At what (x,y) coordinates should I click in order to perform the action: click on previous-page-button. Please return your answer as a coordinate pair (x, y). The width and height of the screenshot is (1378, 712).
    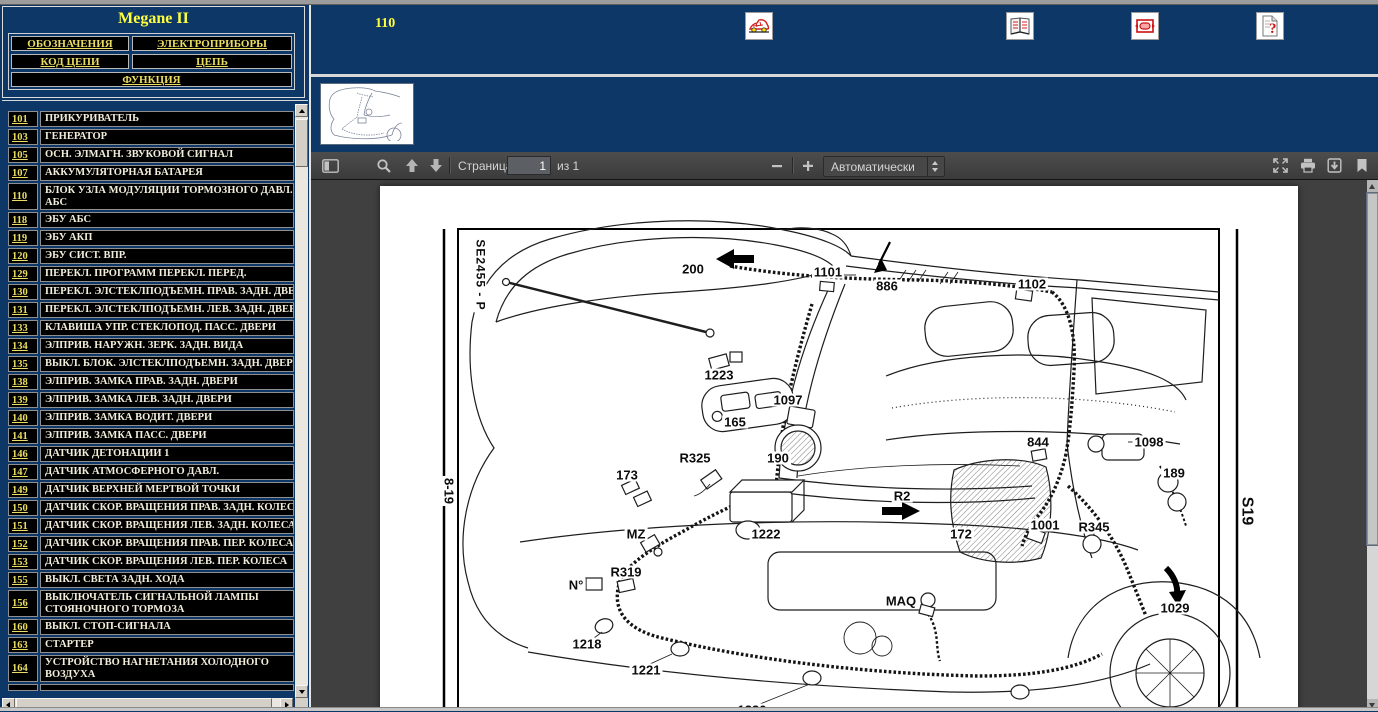
    Looking at the image, I should click on (412, 165).